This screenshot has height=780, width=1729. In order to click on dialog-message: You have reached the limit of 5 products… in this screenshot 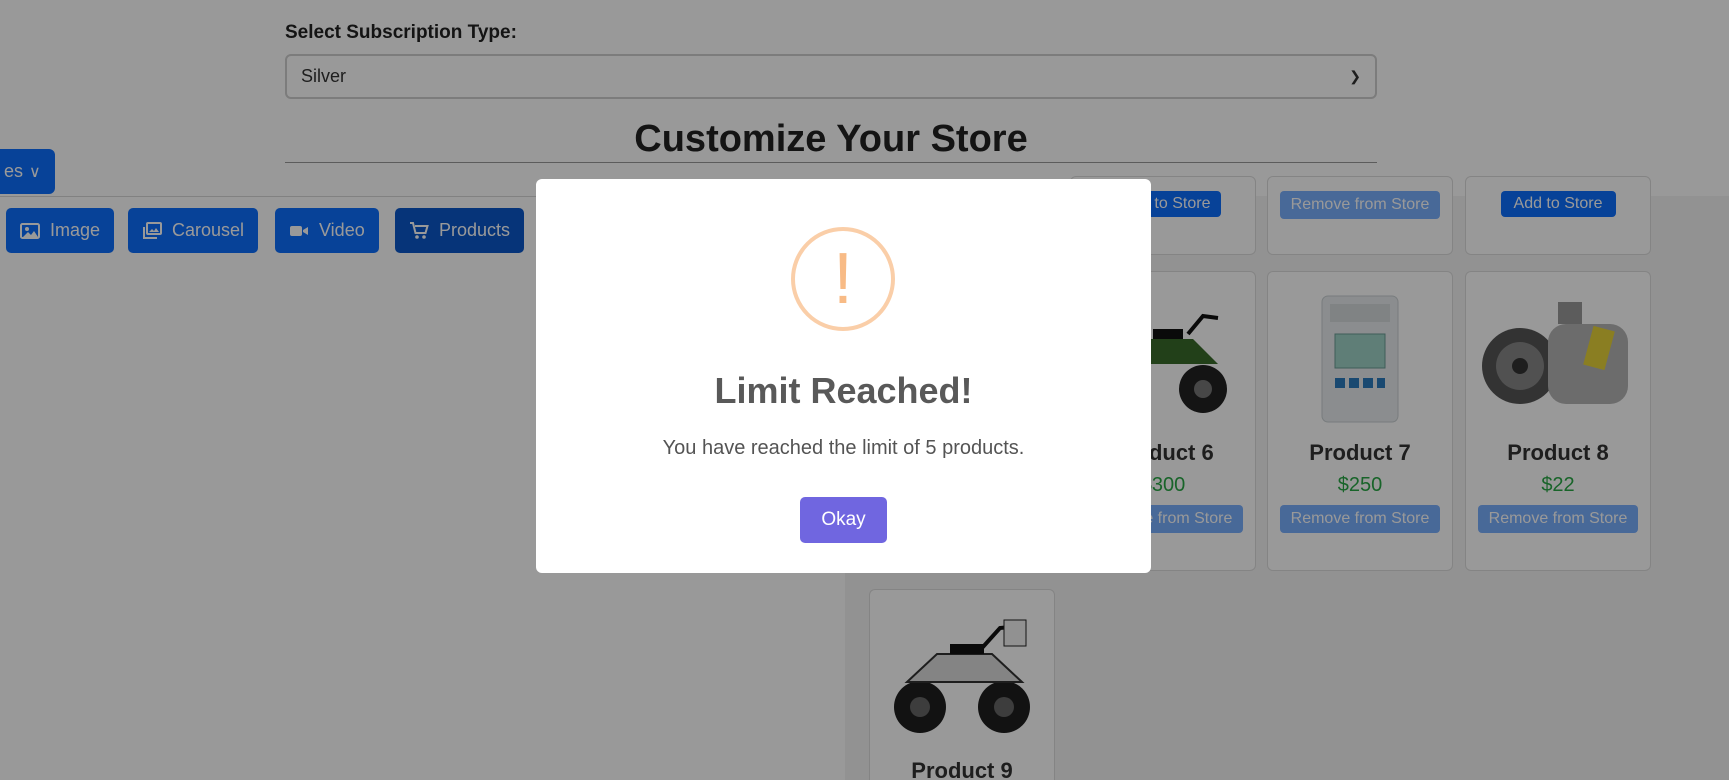, I will do `click(843, 448)`.